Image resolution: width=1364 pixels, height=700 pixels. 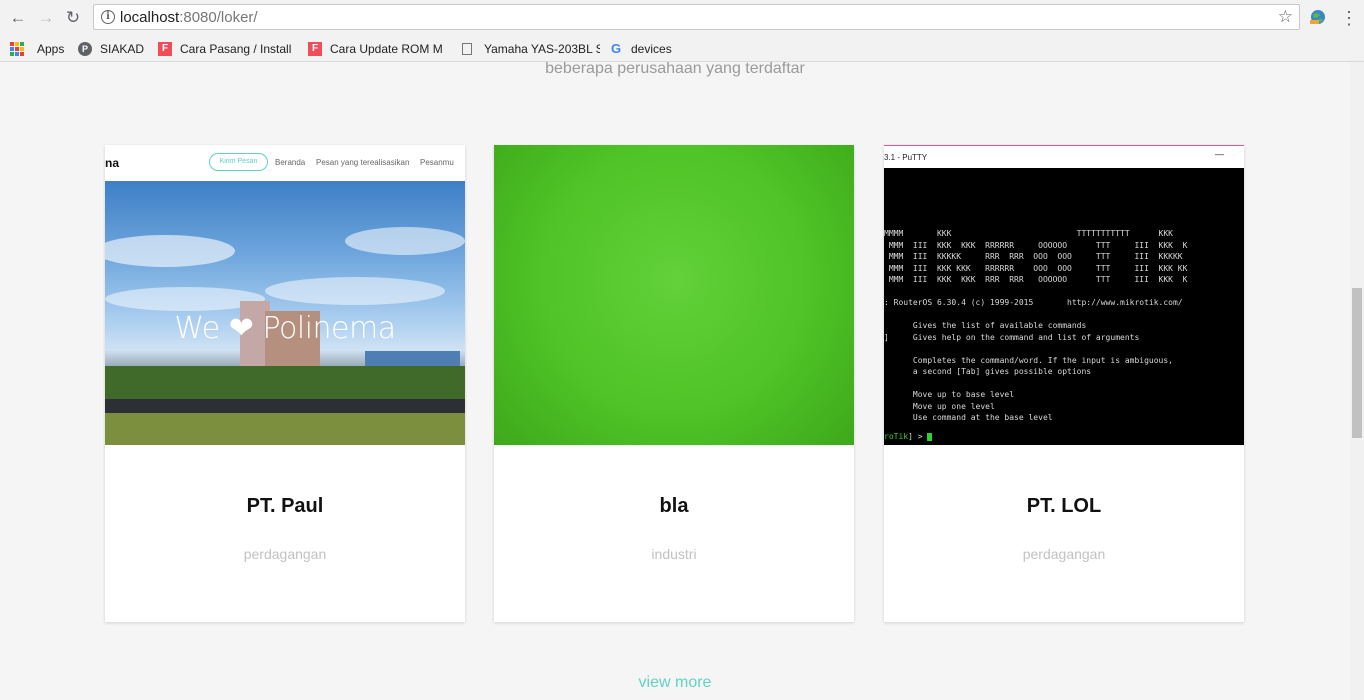 I want to click on browser-toolbar: ← → ↻ i localhost:8080/loker/ ☆ ⋮, so click(x=682, y=18).